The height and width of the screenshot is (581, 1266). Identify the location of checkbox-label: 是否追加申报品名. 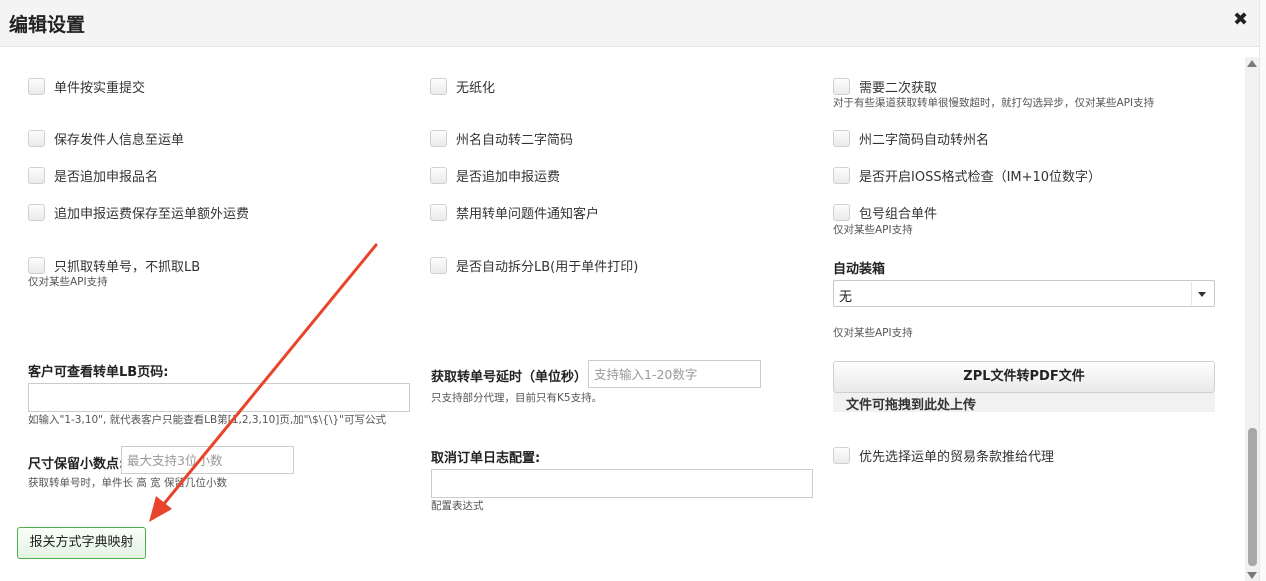
(106, 177).